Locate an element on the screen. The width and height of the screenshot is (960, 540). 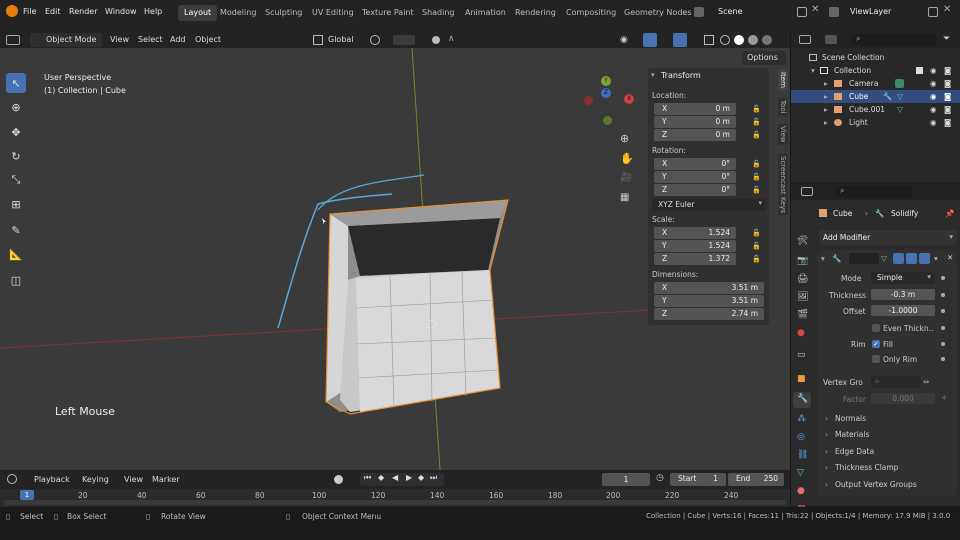
menu-playback: Playback is located at coordinates (52, 480).